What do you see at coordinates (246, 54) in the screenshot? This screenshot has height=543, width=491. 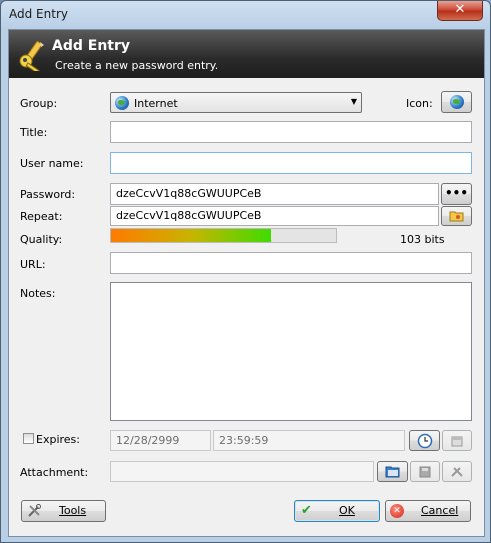 I see `dialog-banner: Add Entry Create a new password entry.` at bounding box center [246, 54].